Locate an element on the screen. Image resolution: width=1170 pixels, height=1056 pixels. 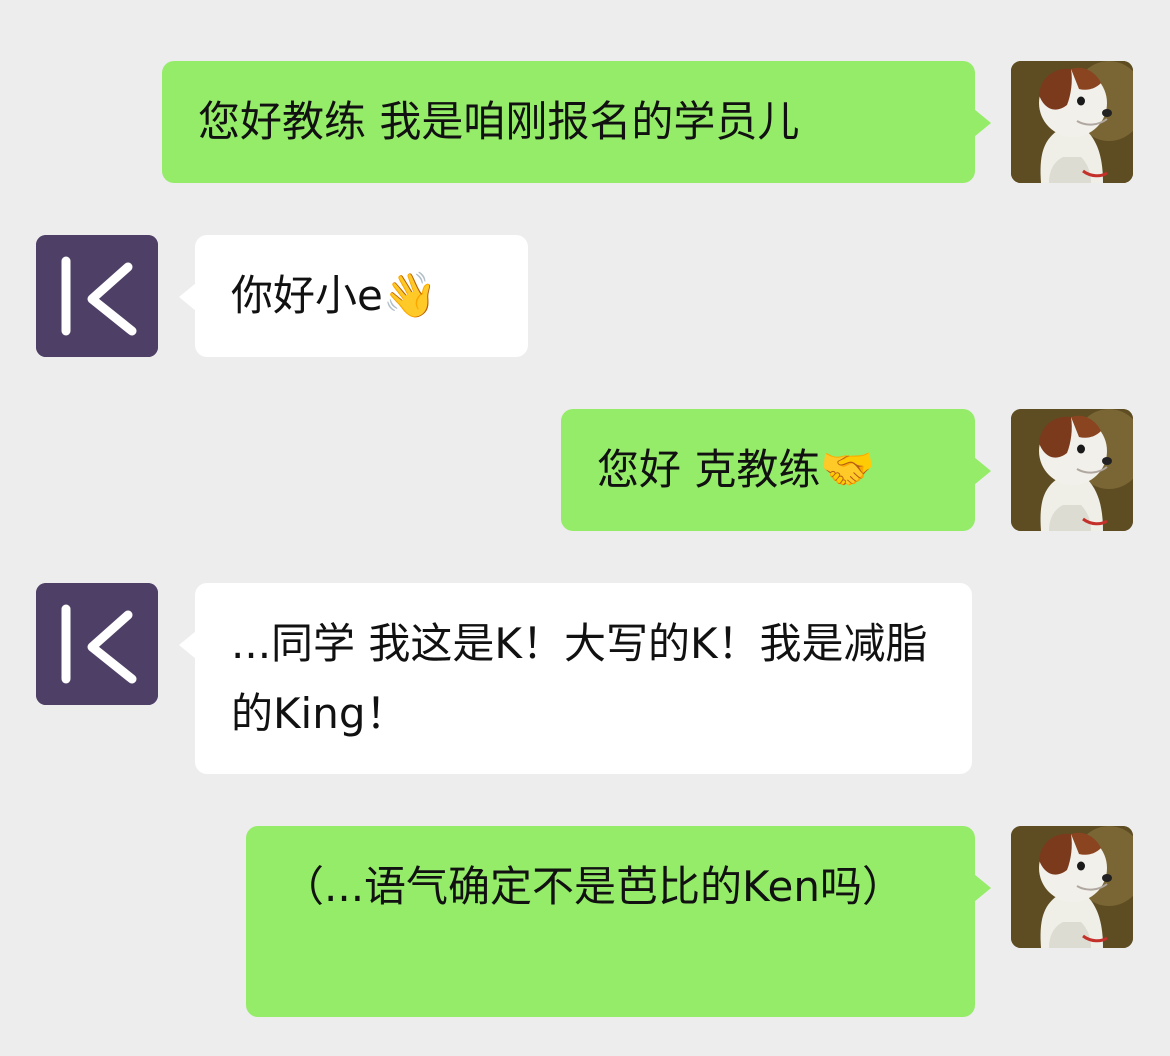
message-text: 你好小e is located at coordinates (307, 295).